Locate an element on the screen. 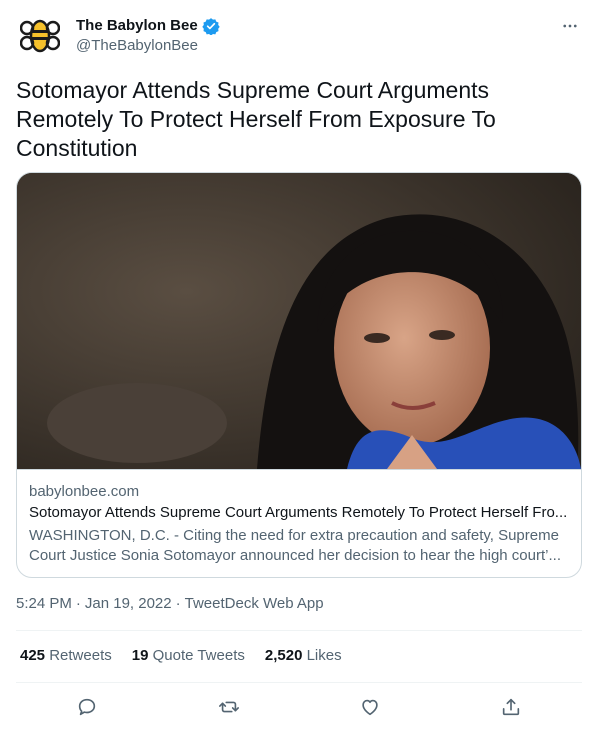 This screenshot has width=598, height=731. card-domain: babylonbee.com is located at coordinates (84, 491).